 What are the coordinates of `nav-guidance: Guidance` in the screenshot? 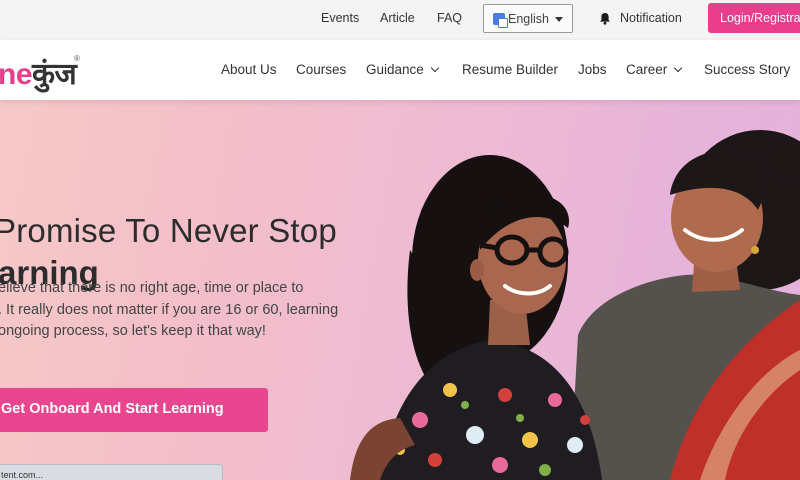 It's located at (403, 69).